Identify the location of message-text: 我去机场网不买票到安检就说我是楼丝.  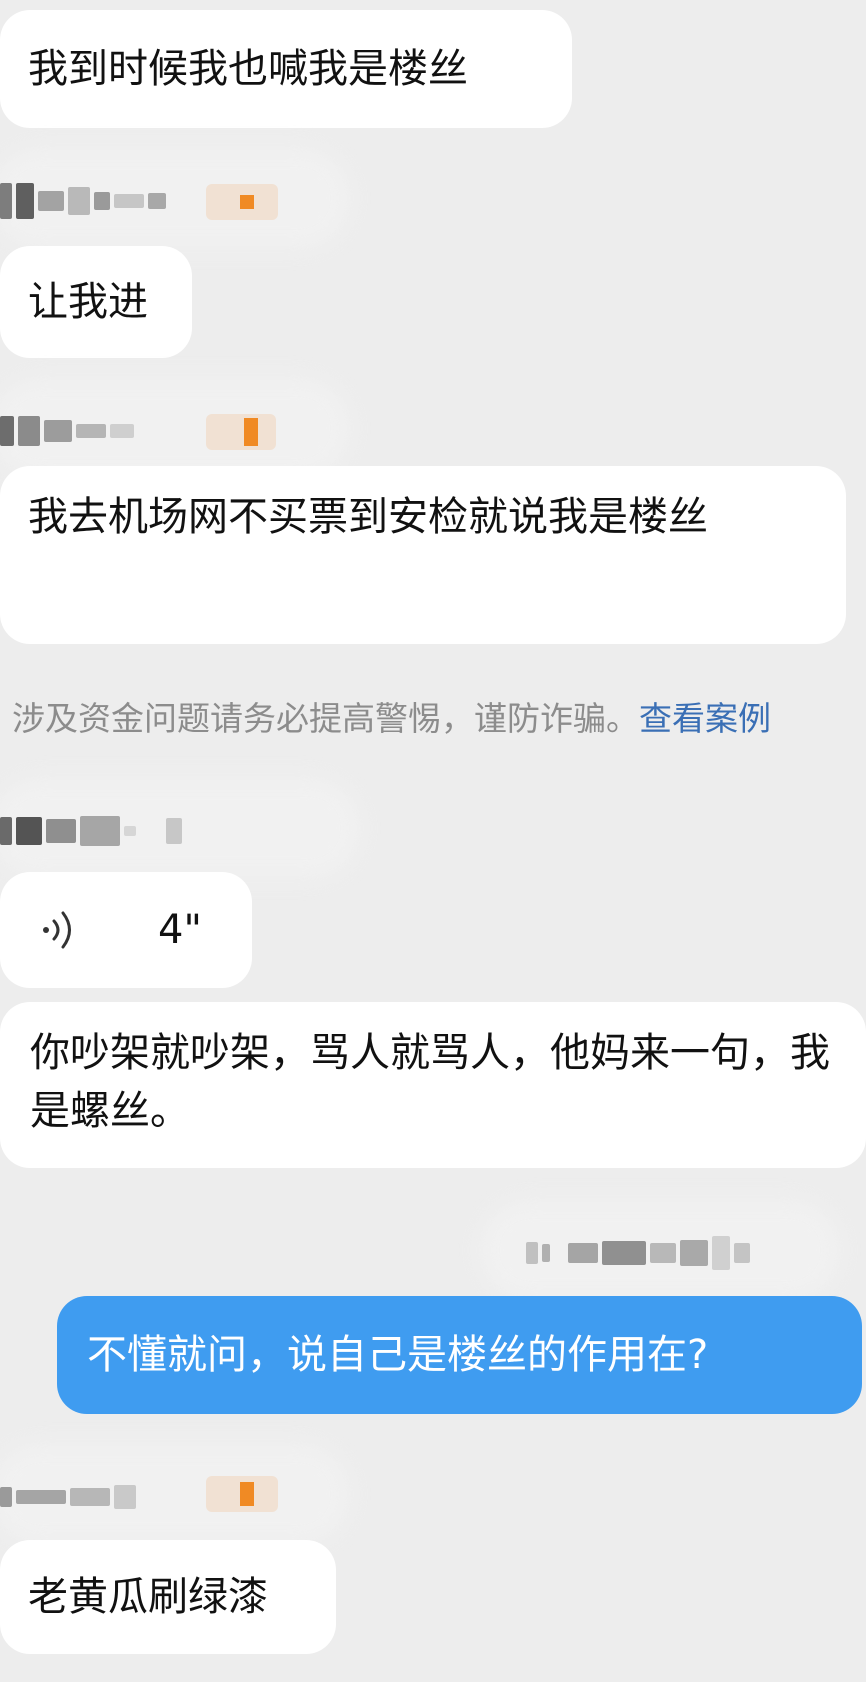
(368, 517).